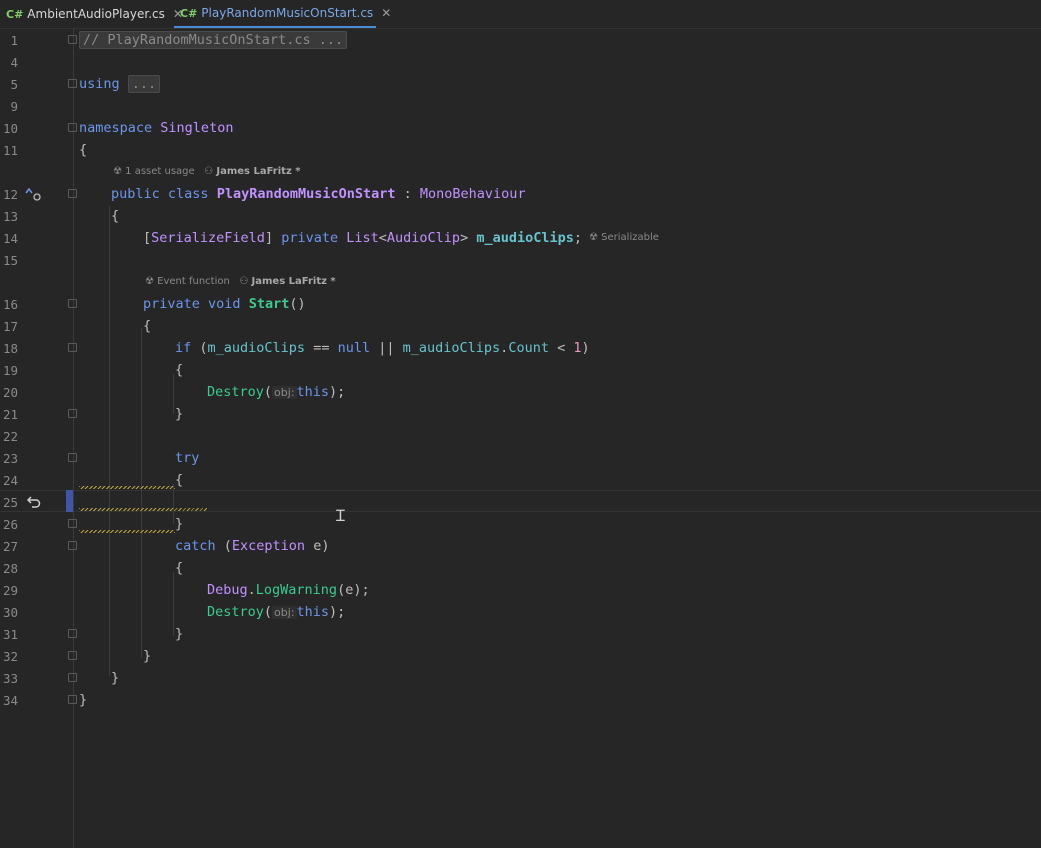  Describe the element at coordinates (10, 370) in the screenshot. I see `line-number: 19` at that location.